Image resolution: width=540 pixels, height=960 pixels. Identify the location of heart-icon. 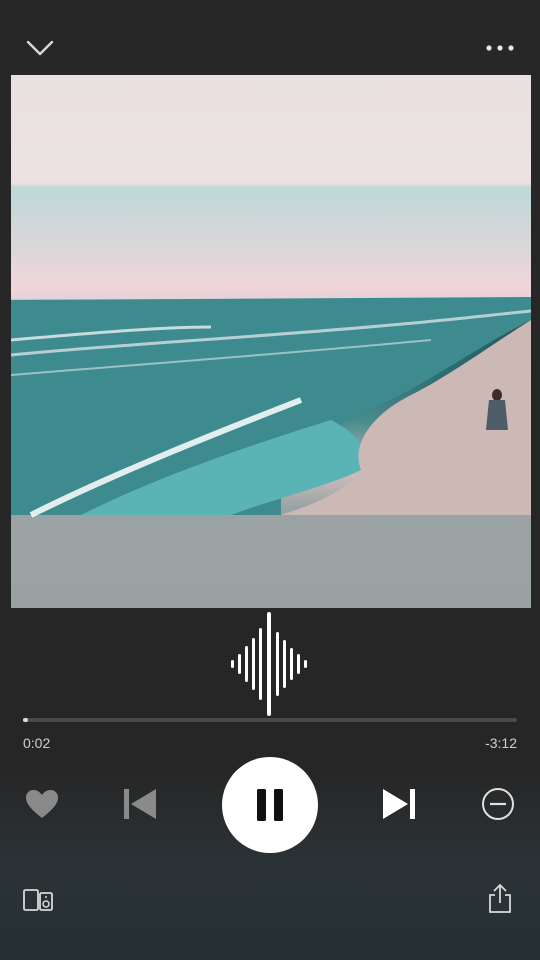
(42, 804).